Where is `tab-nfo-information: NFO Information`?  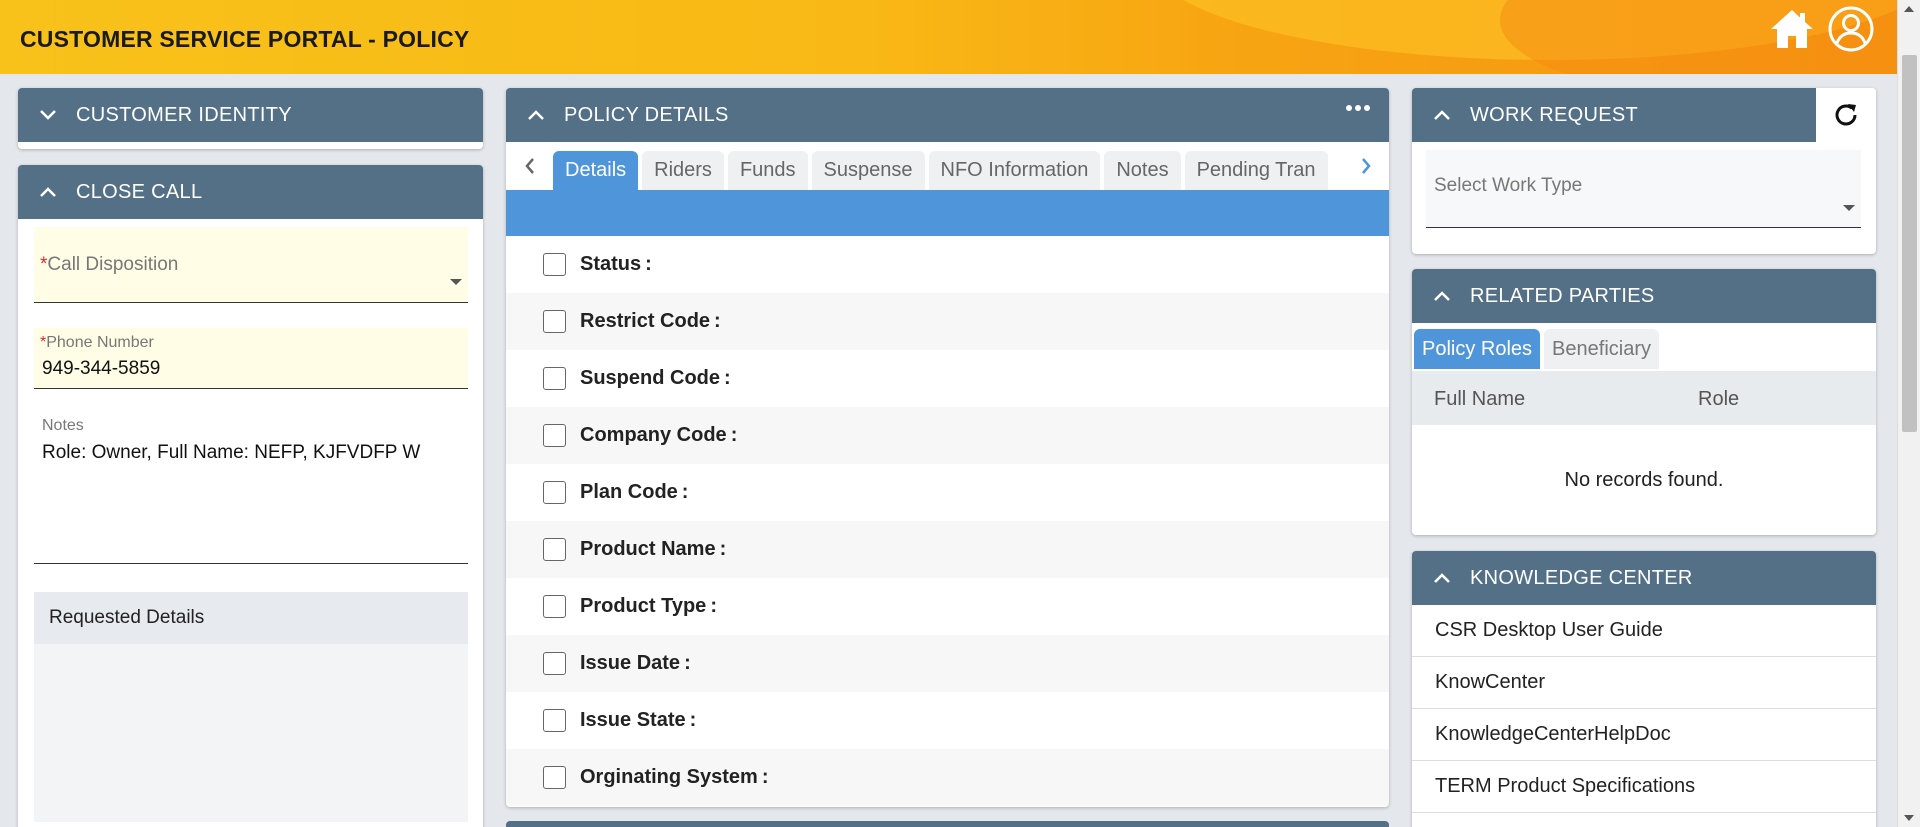
tab-nfo-information: NFO Information is located at coordinates (1014, 170).